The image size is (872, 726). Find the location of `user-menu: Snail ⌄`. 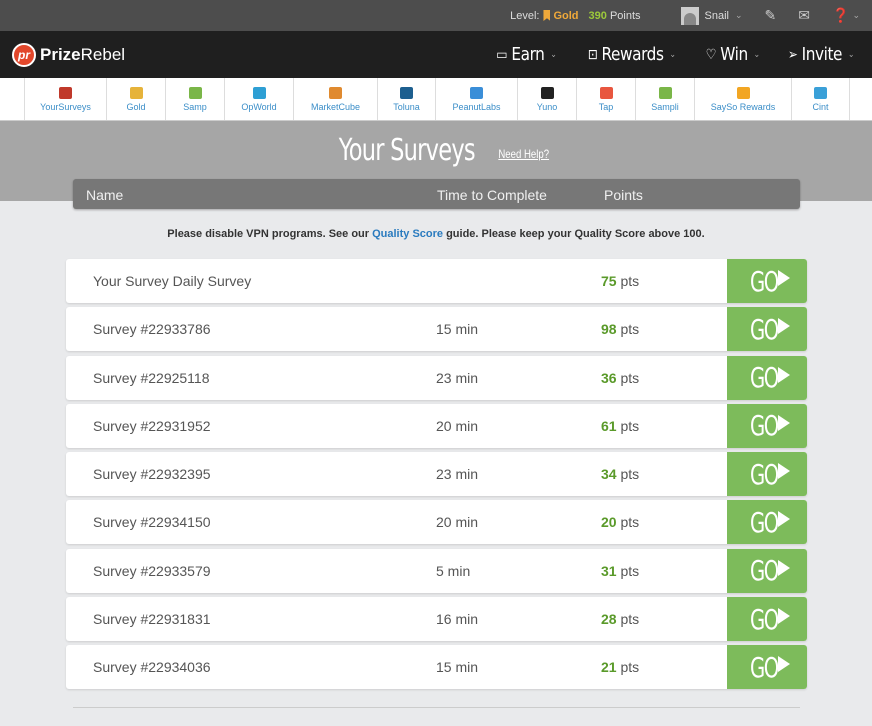

user-menu: Snail ⌄ is located at coordinates (711, 15).